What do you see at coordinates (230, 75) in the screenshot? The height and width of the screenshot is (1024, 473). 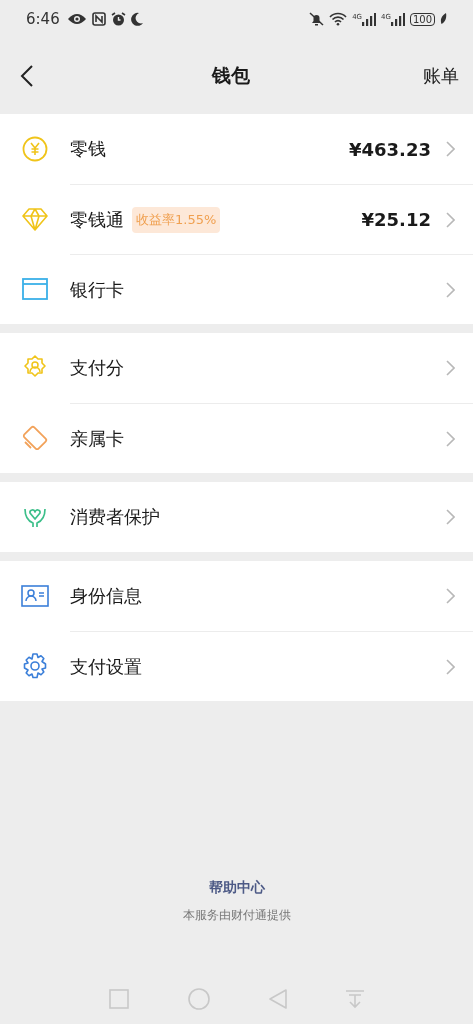 I see `page-title: 钱包` at bounding box center [230, 75].